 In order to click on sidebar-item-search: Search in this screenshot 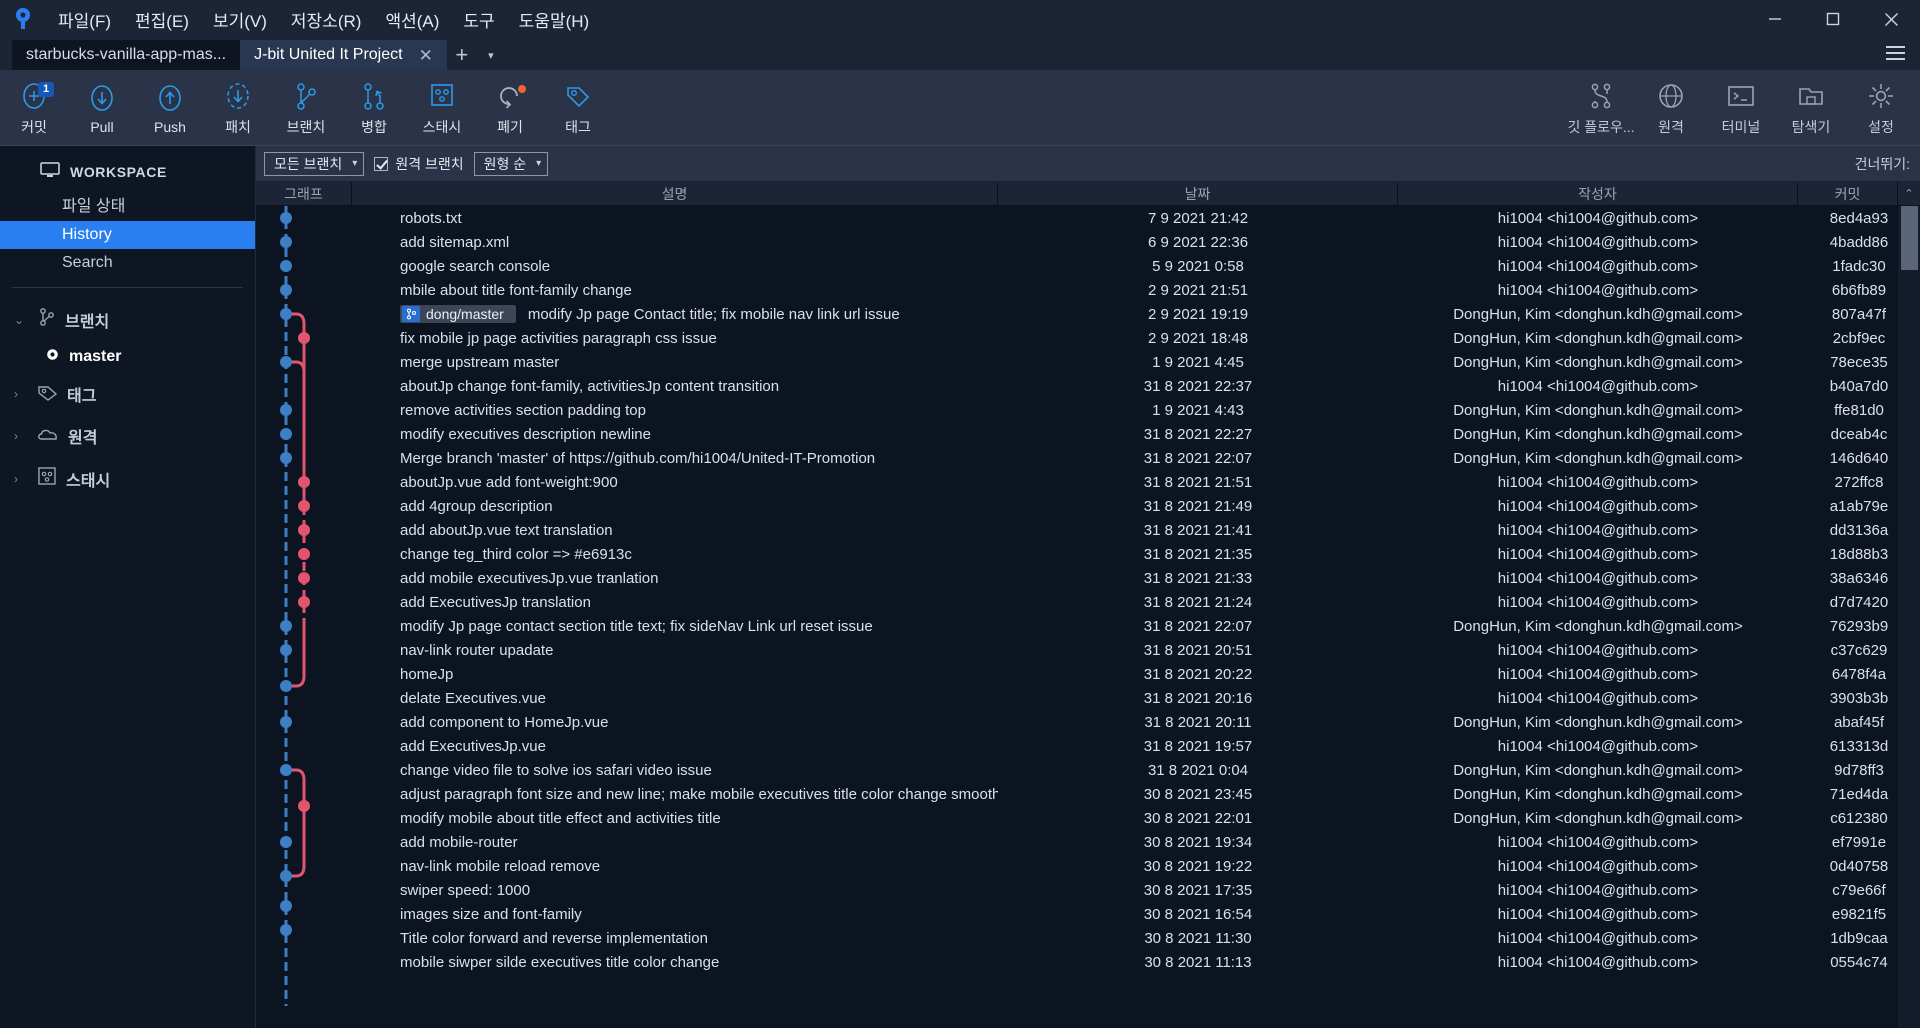, I will do `click(127, 263)`.